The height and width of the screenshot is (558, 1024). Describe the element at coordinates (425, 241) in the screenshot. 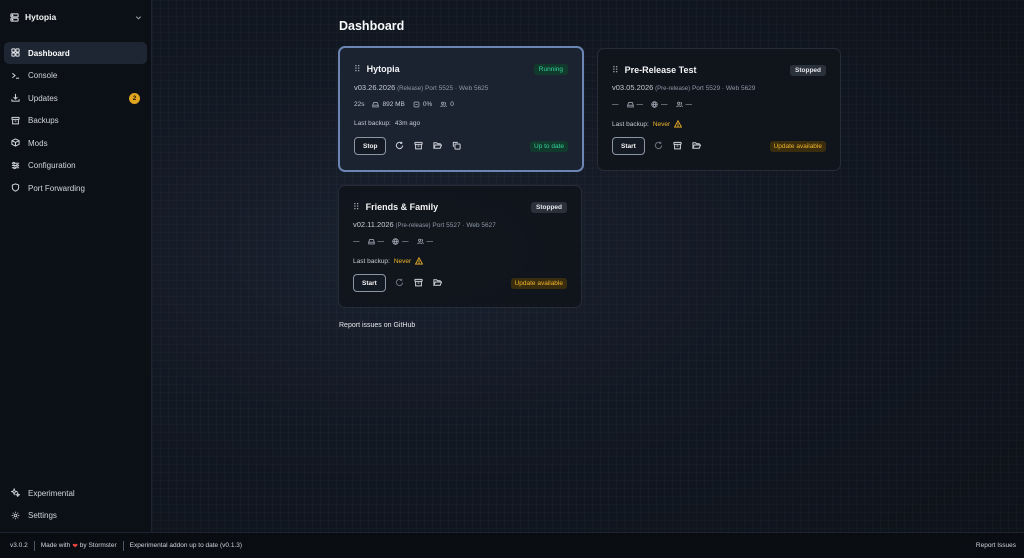

I see `players-stat: —` at that location.